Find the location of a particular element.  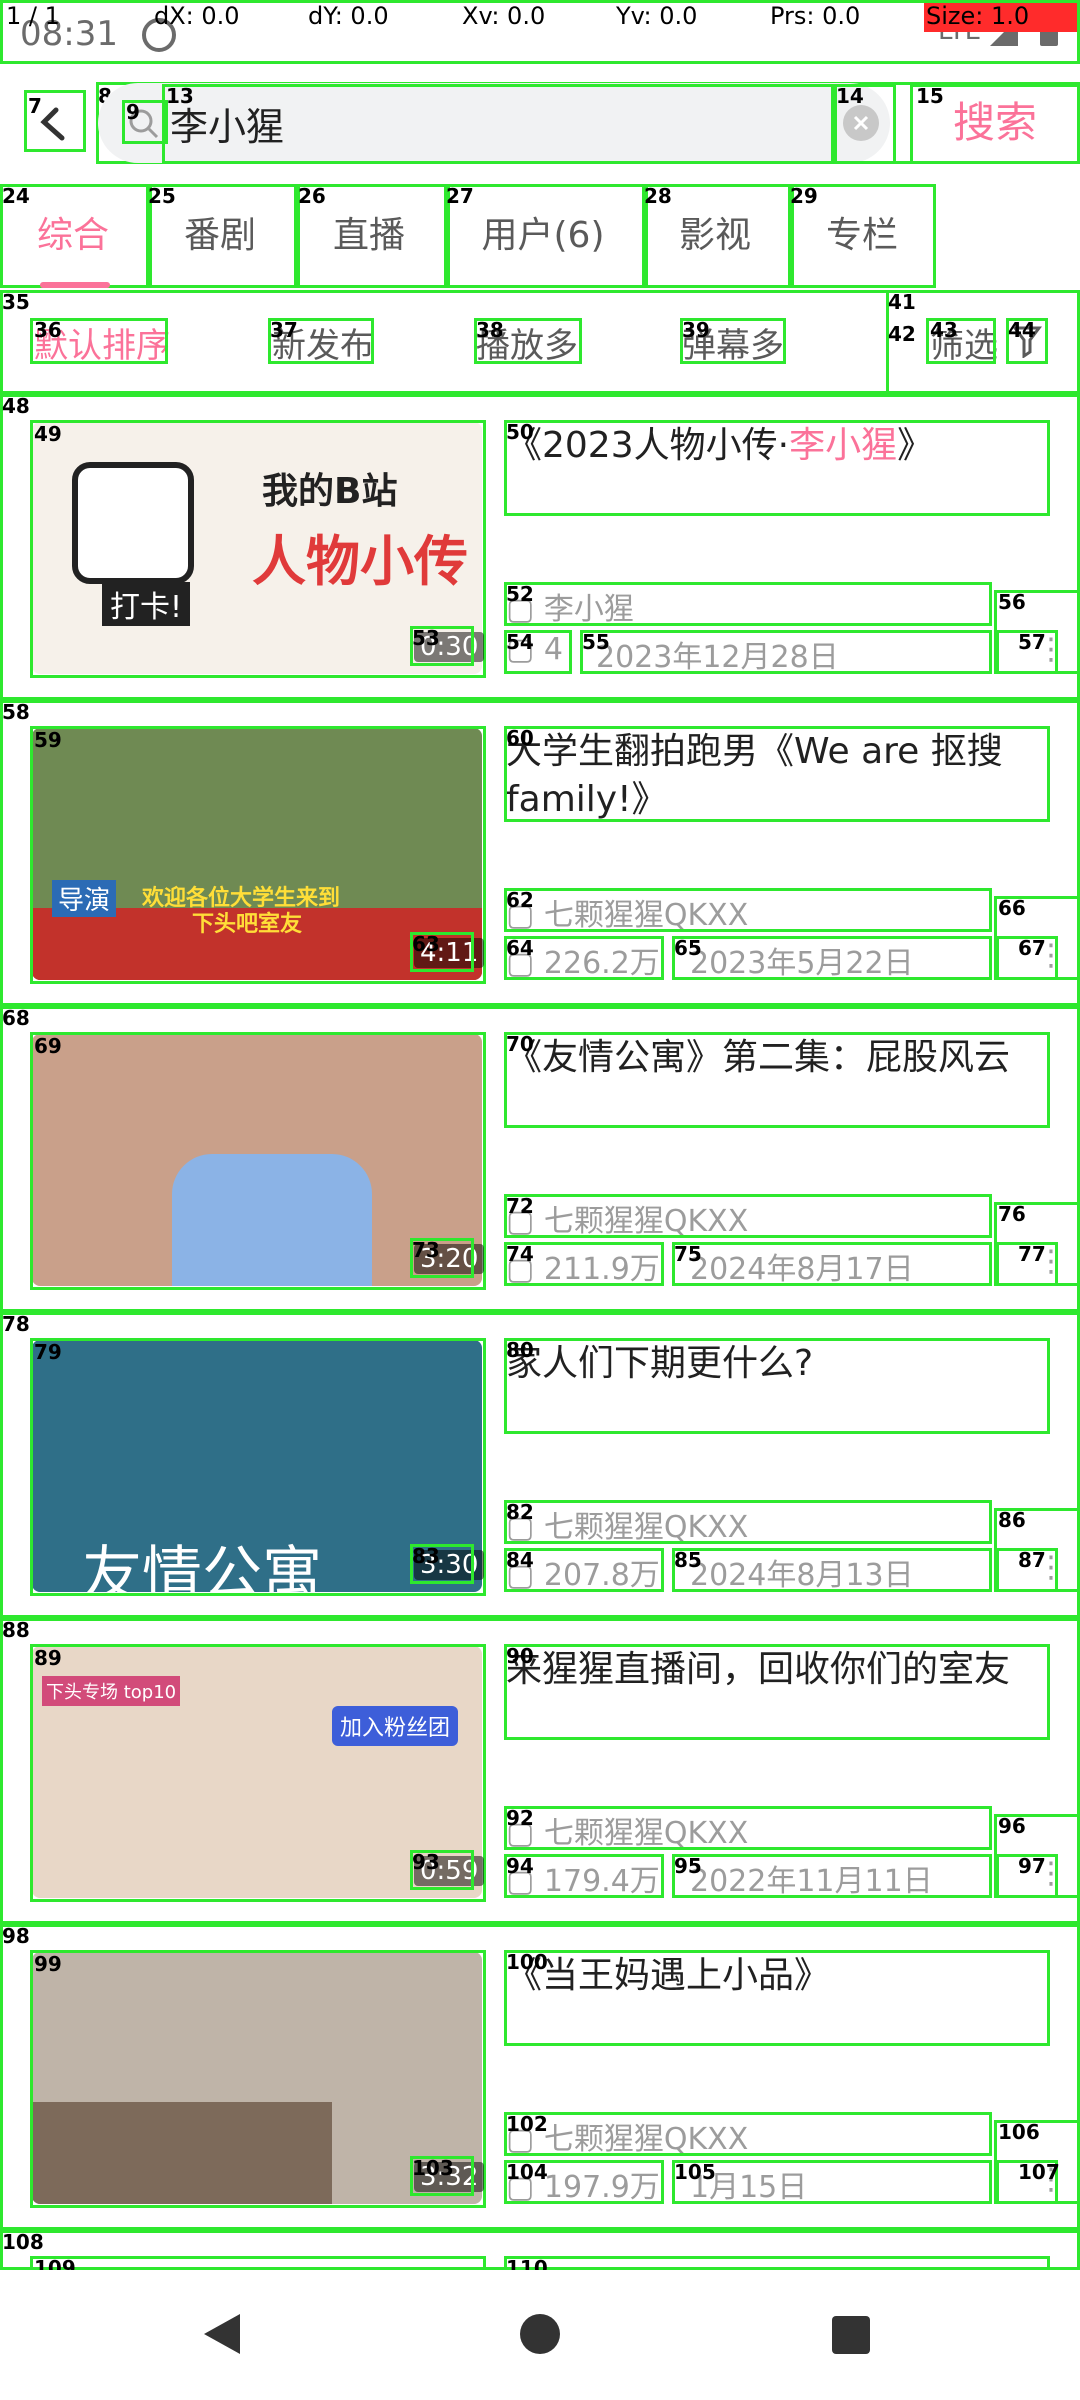

home-nav-icon is located at coordinates (540, 2334).